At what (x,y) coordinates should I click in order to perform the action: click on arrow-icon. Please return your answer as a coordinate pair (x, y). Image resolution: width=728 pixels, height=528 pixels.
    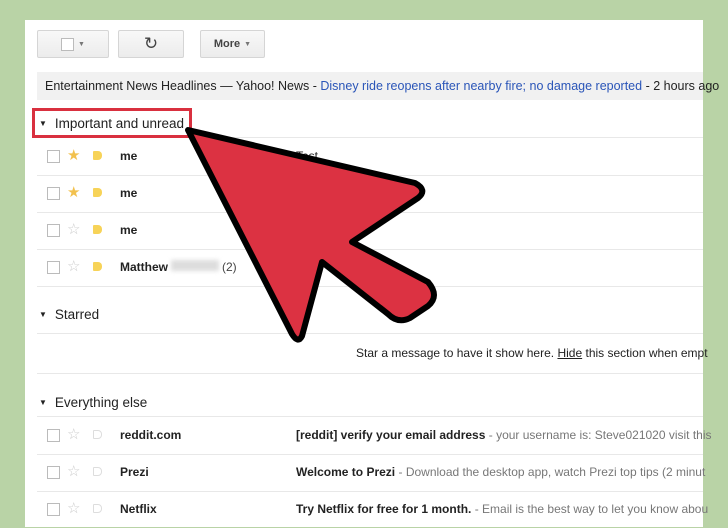
    Looking at the image, I should click on (311, 235).